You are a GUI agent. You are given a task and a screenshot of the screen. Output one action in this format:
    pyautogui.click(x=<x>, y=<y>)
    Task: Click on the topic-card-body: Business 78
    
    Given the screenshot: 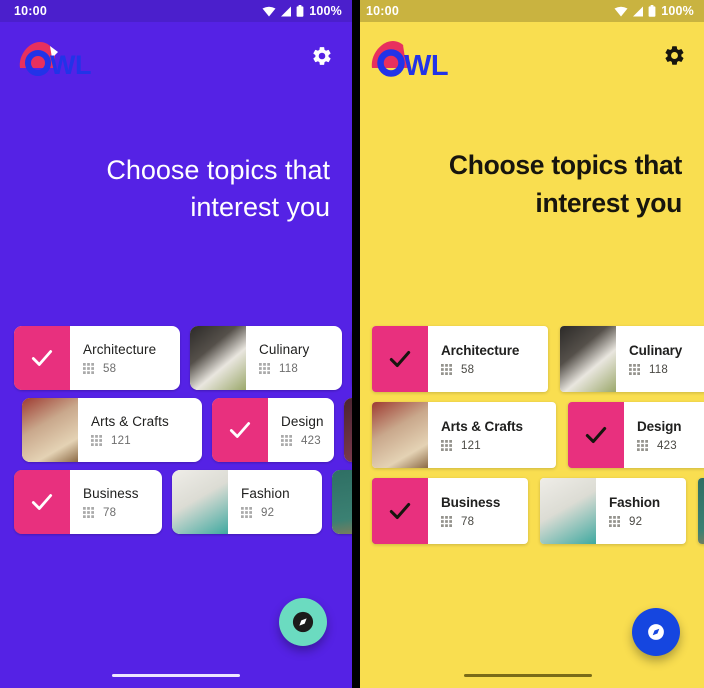 What is the action you would take?
    pyautogui.click(x=478, y=511)
    